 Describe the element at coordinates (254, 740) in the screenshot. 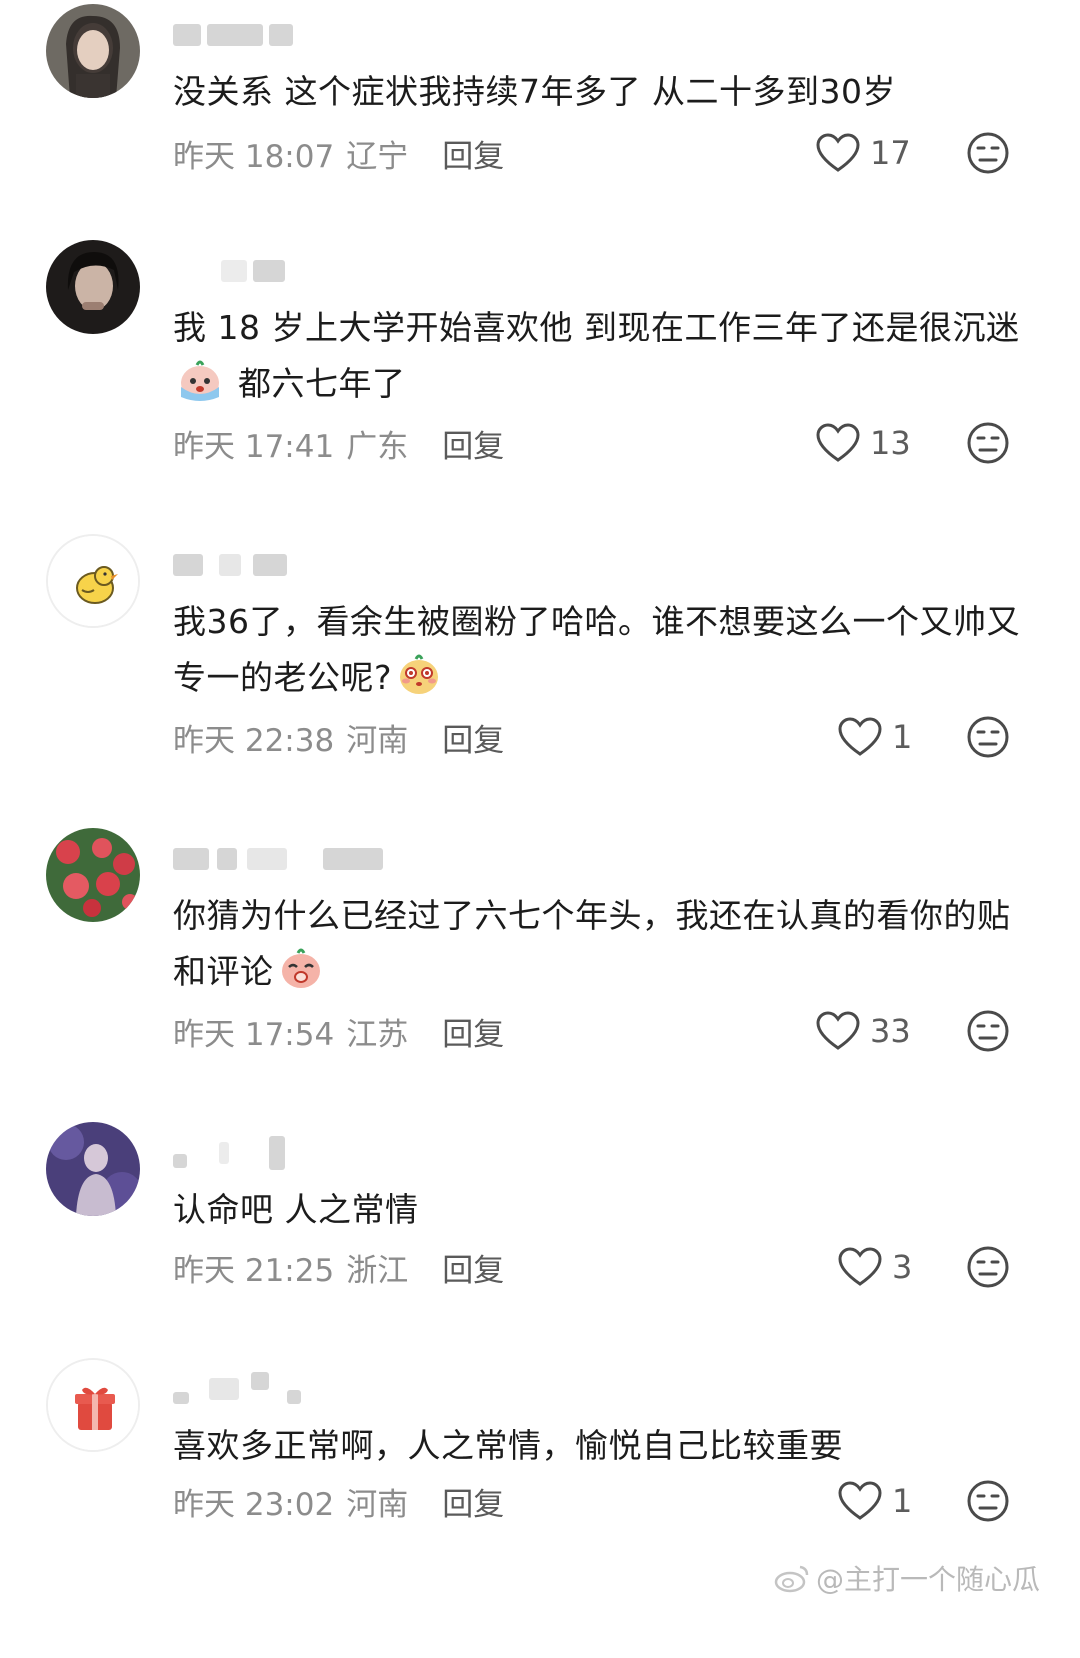

I see `comment-time: 昨天 22:38` at that location.